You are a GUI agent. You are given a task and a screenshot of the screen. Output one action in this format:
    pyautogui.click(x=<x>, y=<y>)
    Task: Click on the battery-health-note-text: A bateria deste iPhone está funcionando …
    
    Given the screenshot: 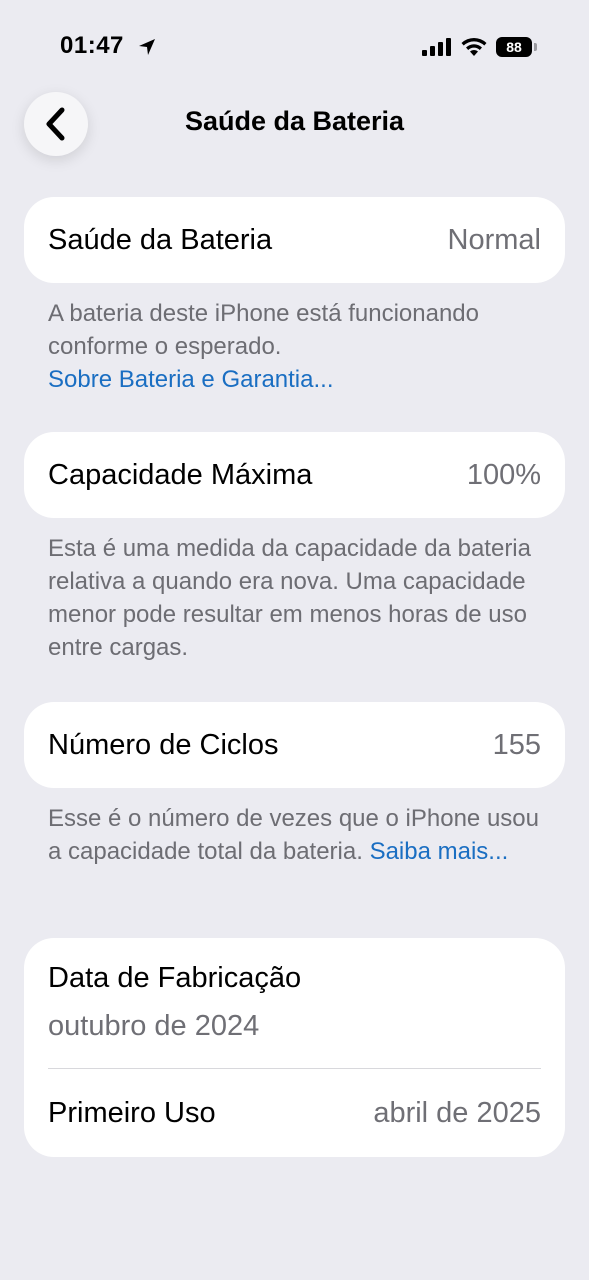 What is the action you would take?
    pyautogui.click(x=263, y=330)
    